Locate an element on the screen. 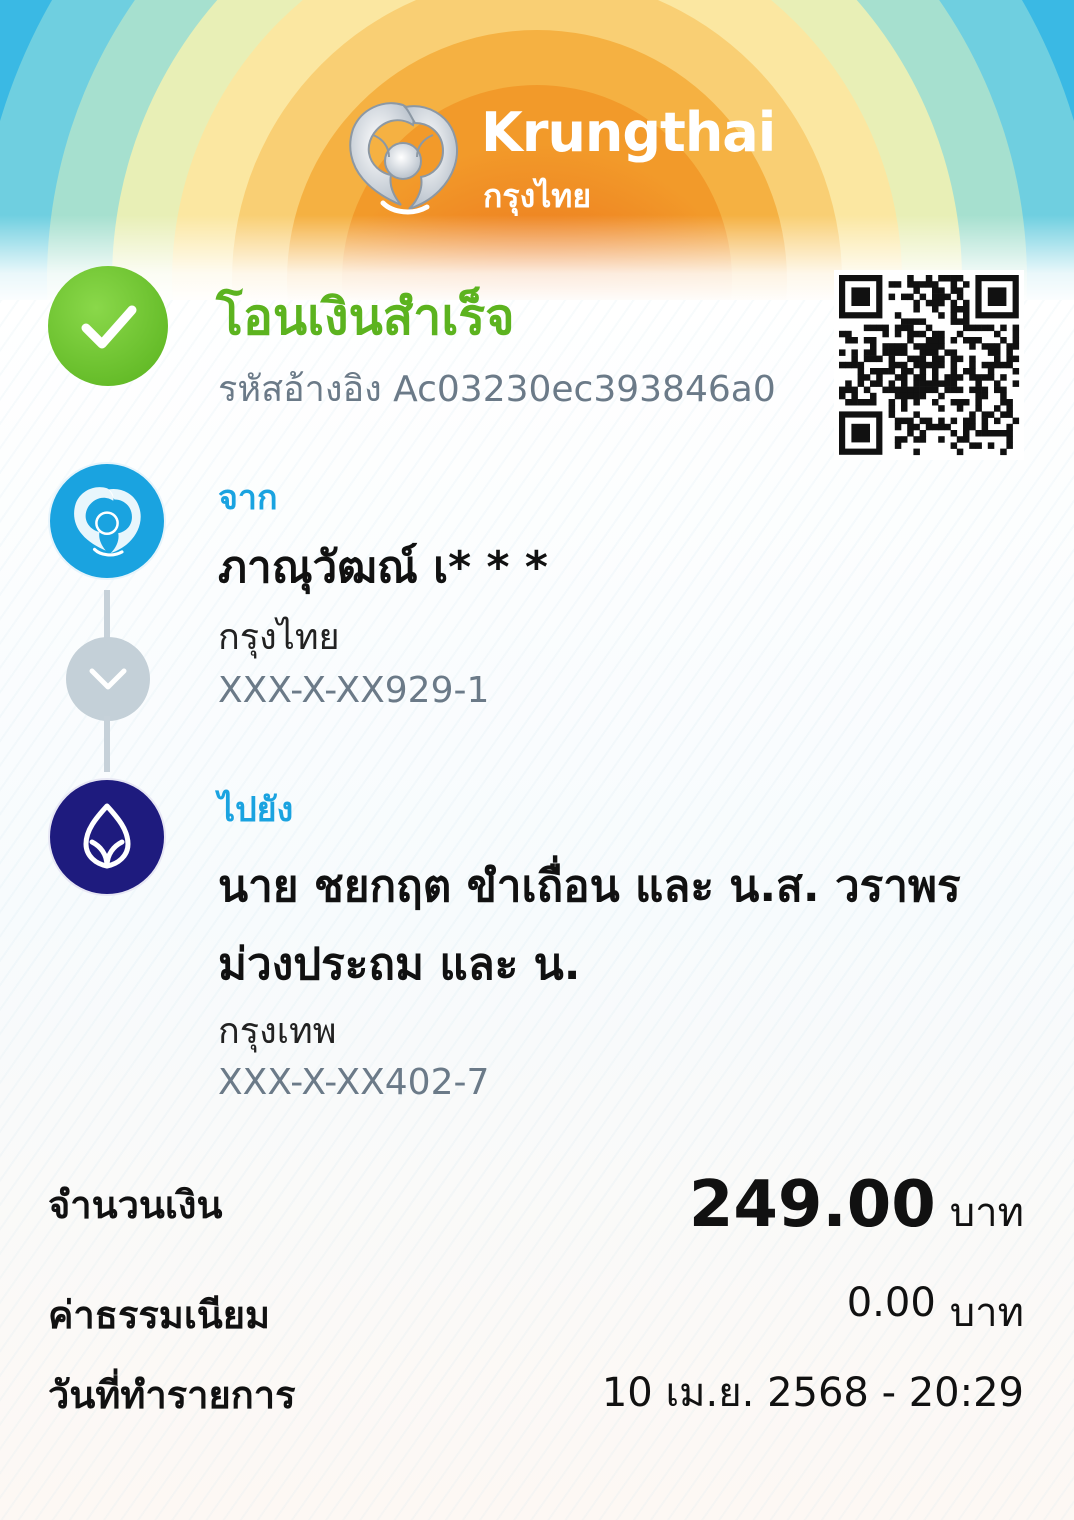  amount-value: 249.00 บาท is located at coordinates (856, 1206).